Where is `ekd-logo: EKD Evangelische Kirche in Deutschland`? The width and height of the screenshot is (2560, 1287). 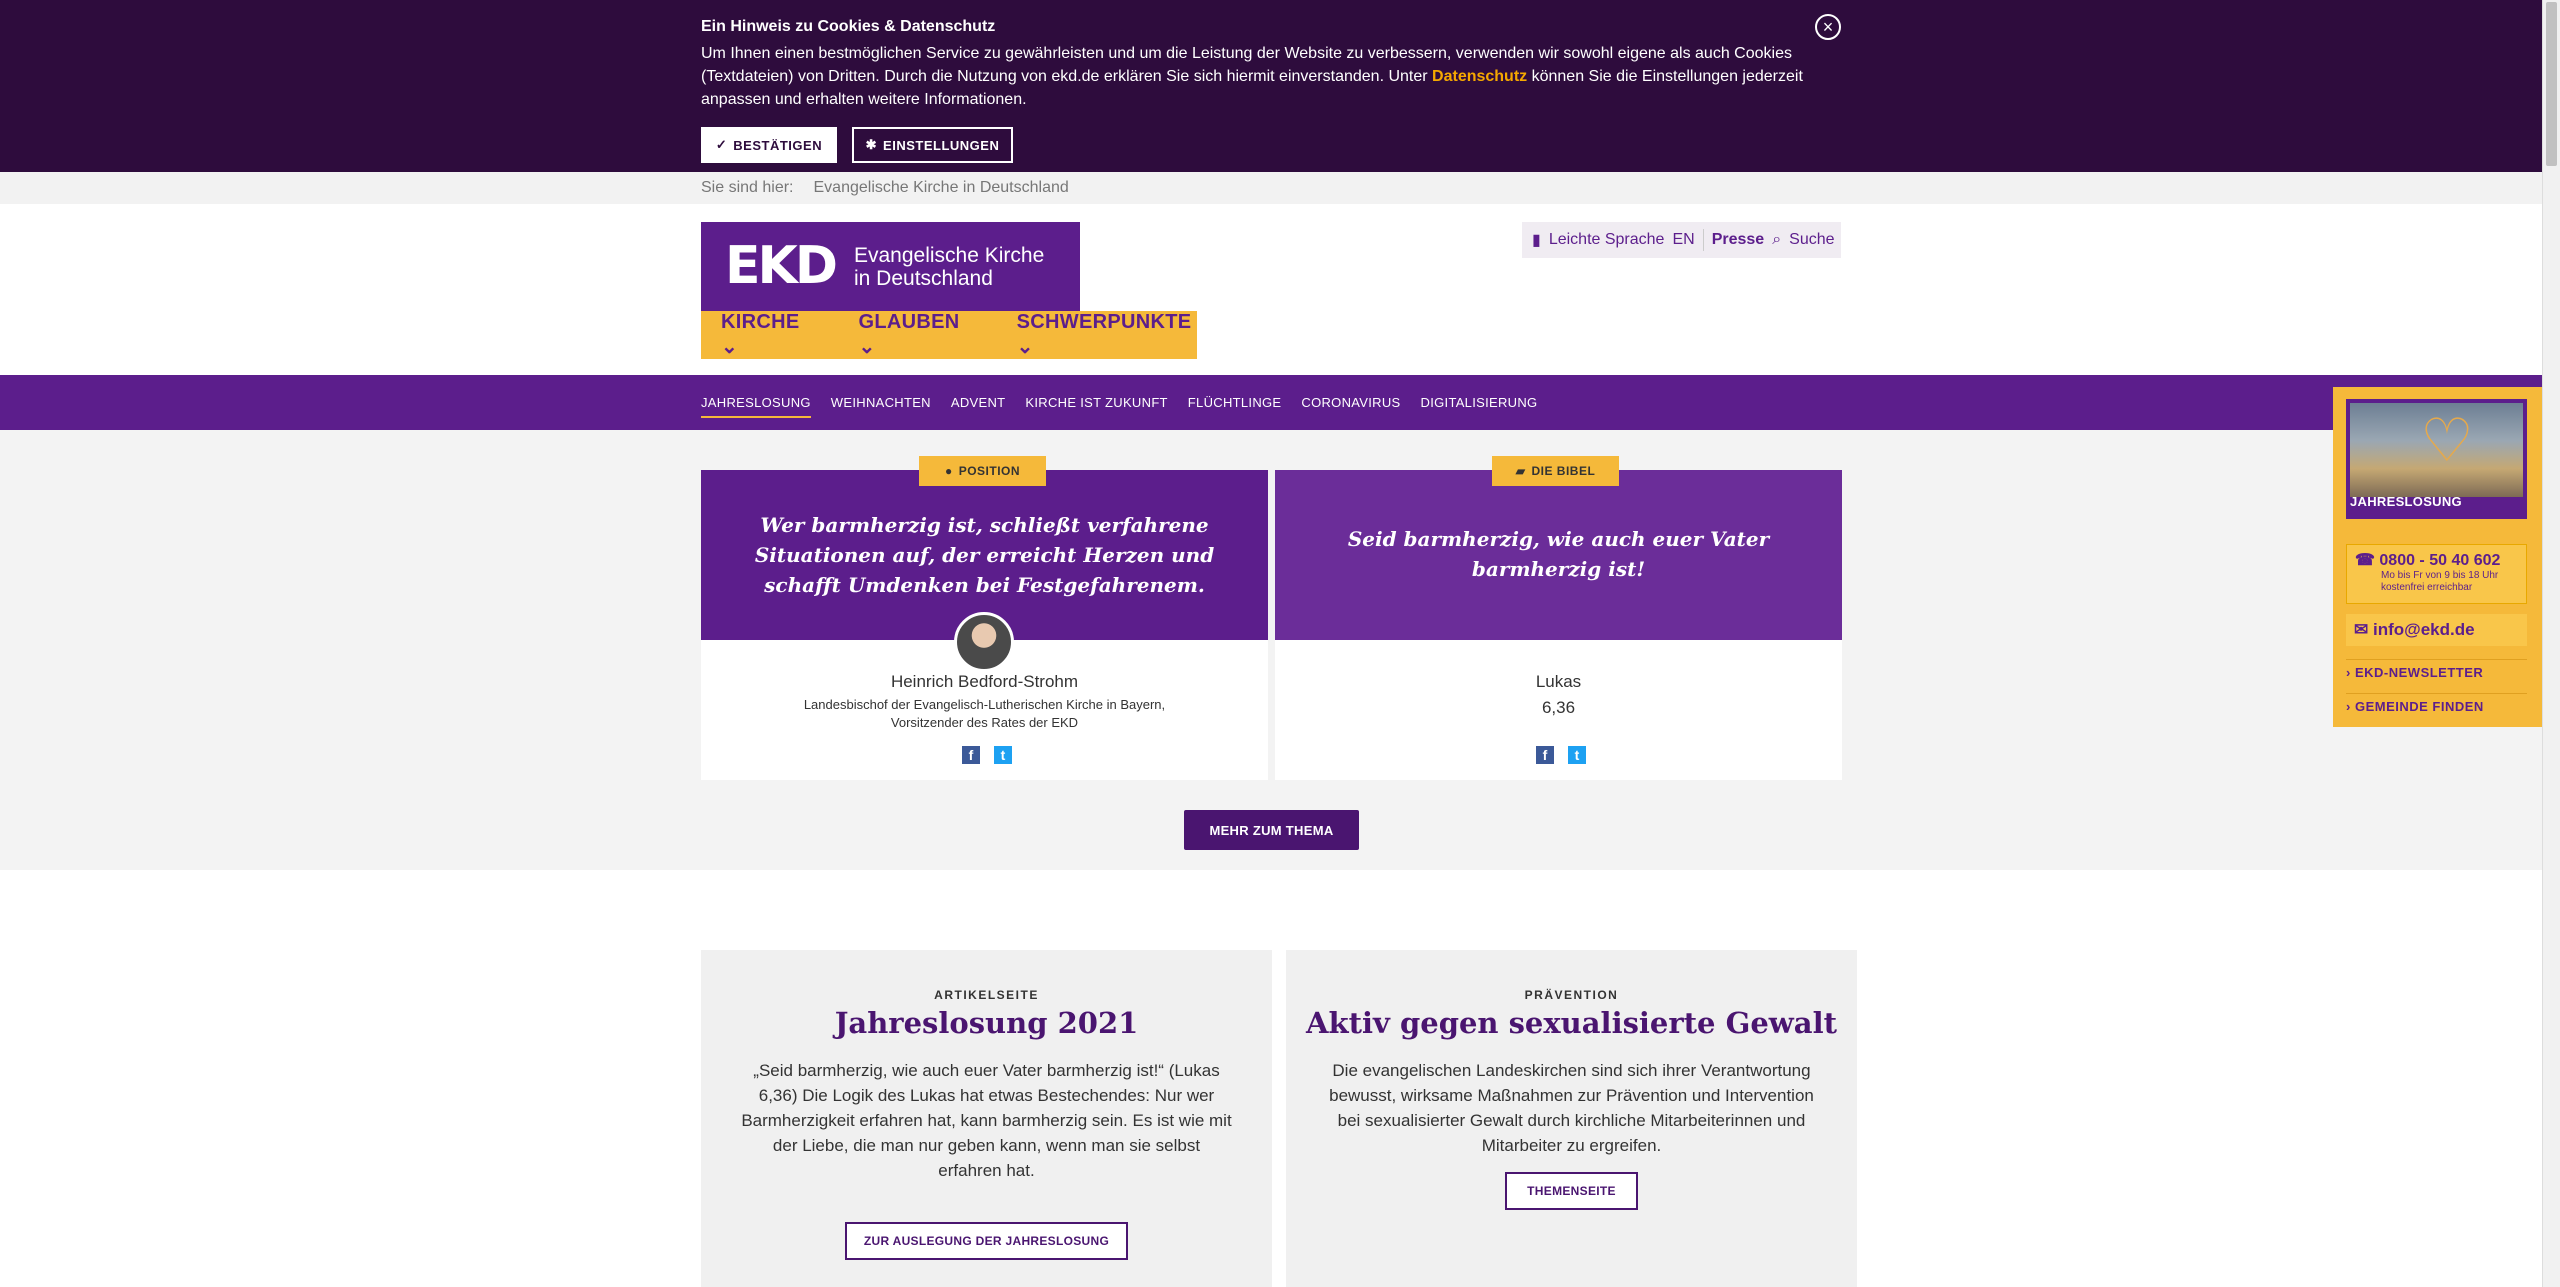
ekd-logo: EKD Evangelische Kirche in Deutschland is located at coordinates (890, 266).